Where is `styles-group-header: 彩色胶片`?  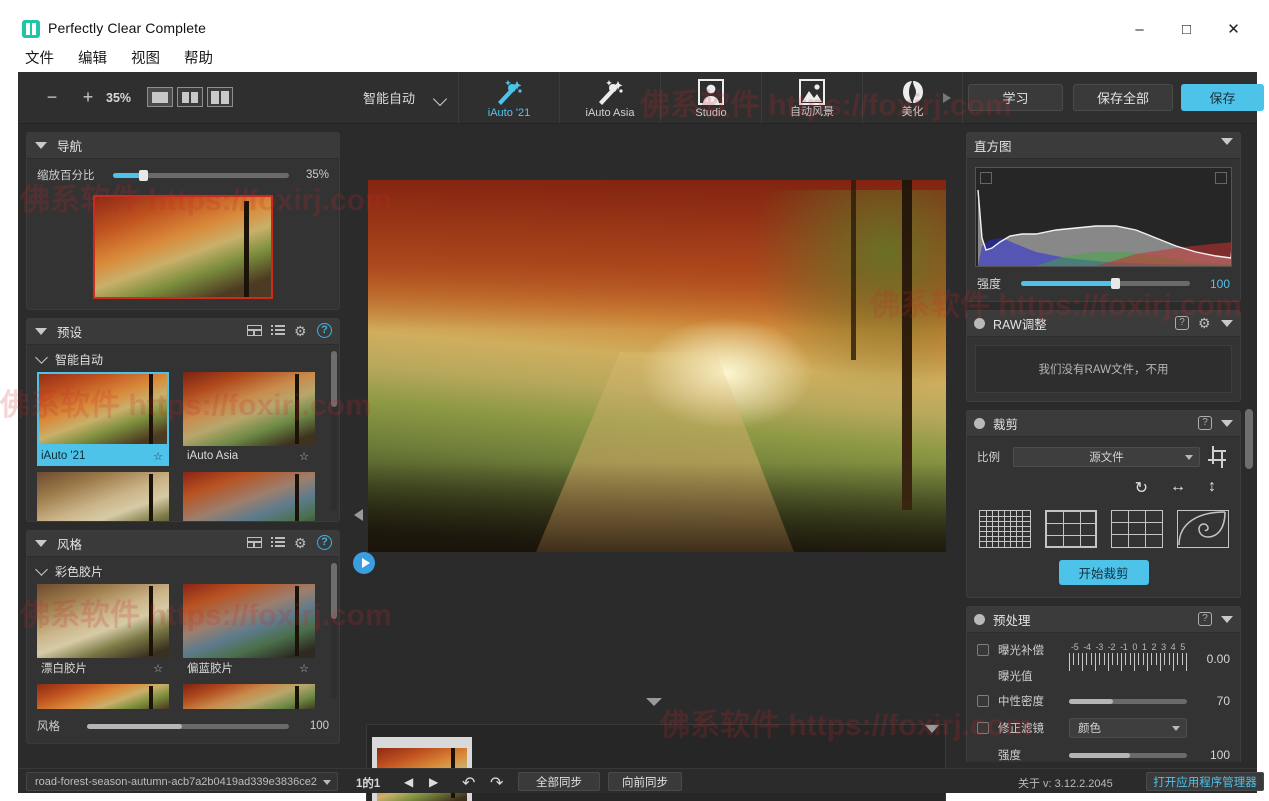
styles-group-header: 彩色胶片 is located at coordinates (183, 569).